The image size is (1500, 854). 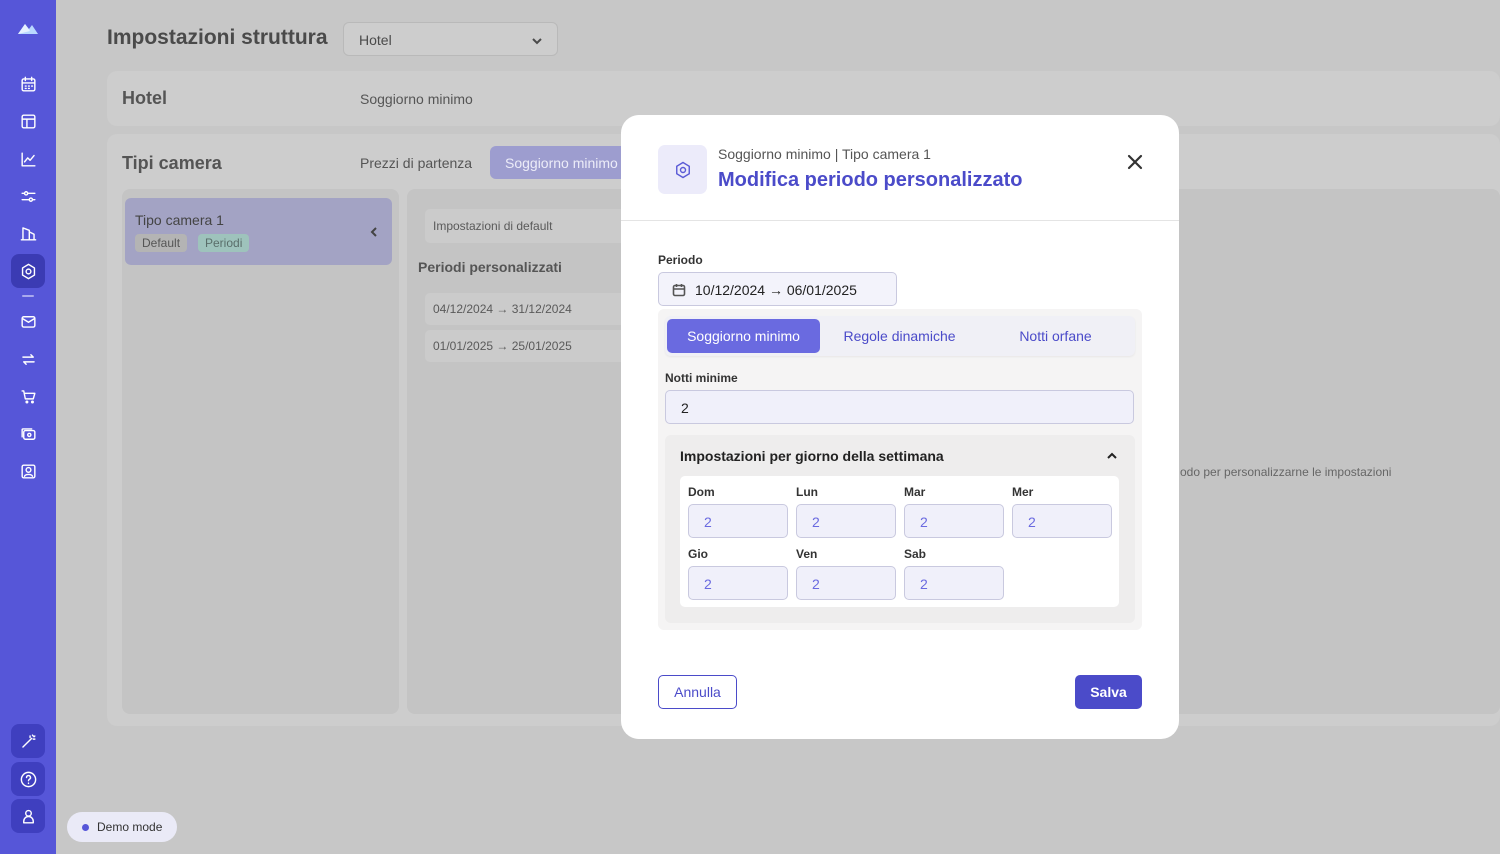 What do you see at coordinates (537, 40) in the screenshot?
I see `chevron-down-icon` at bounding box center [537, 40].